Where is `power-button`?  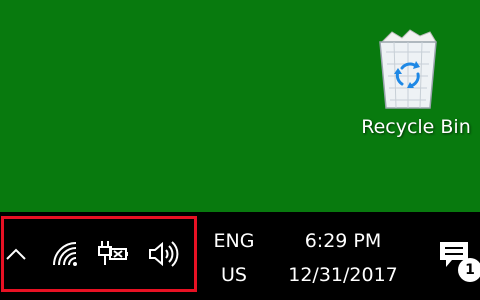 power-button is located at coordinates (114, 254).